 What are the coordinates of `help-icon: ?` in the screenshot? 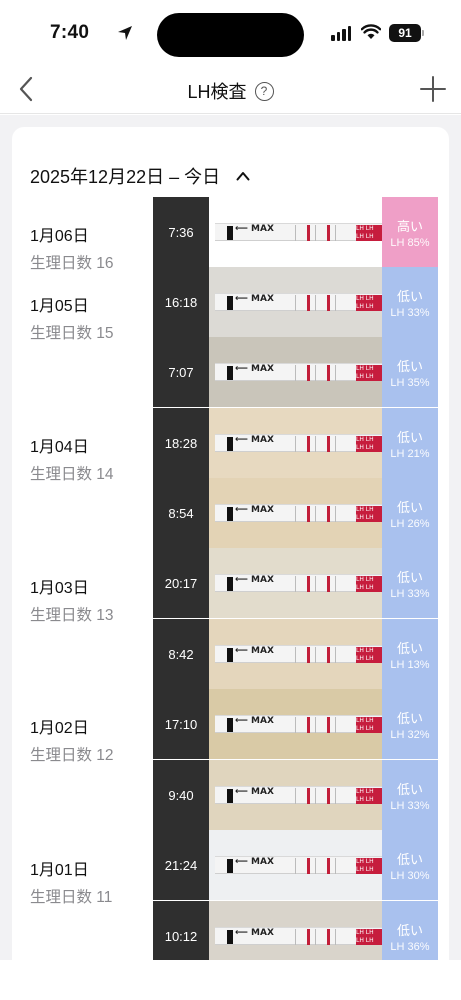 It's located at (264, 91).